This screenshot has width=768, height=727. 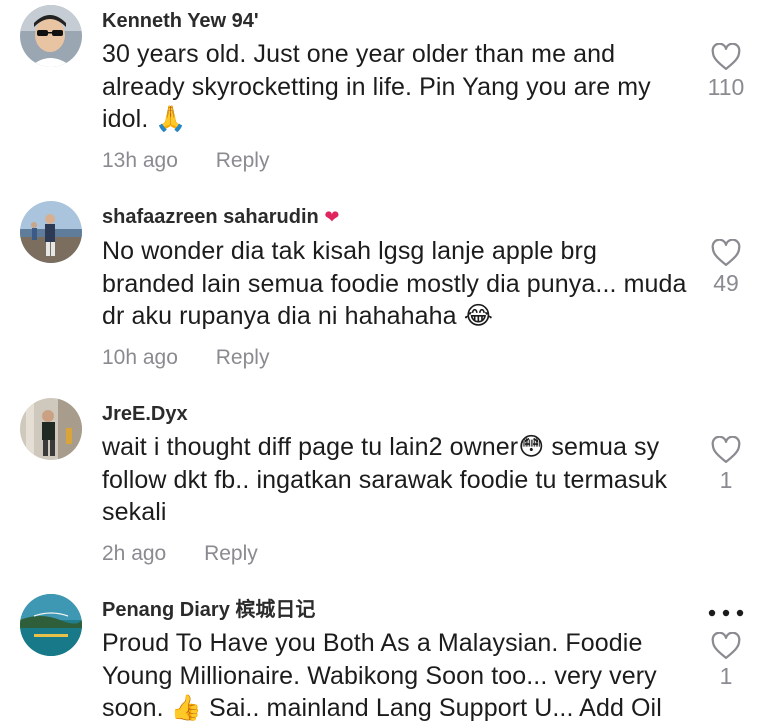 I want to click on username: Penang Diary 槟城日记, so click(x=397, y=610).